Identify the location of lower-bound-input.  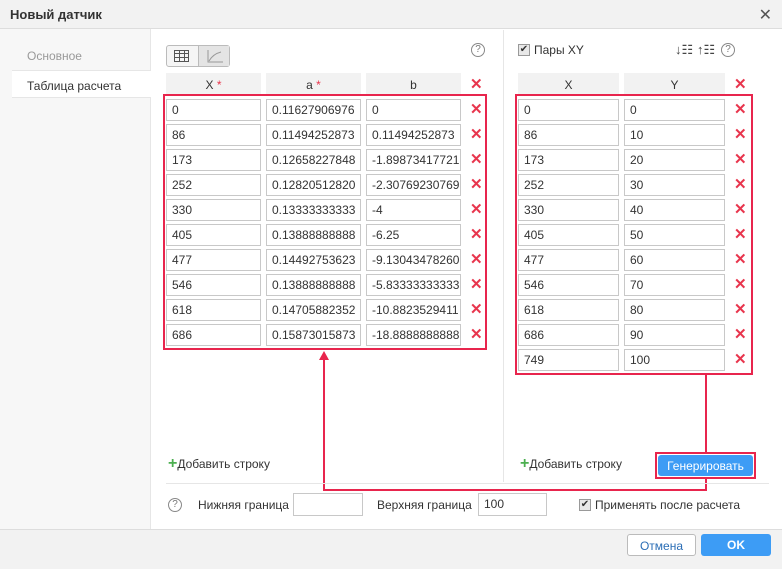
(328, 504).